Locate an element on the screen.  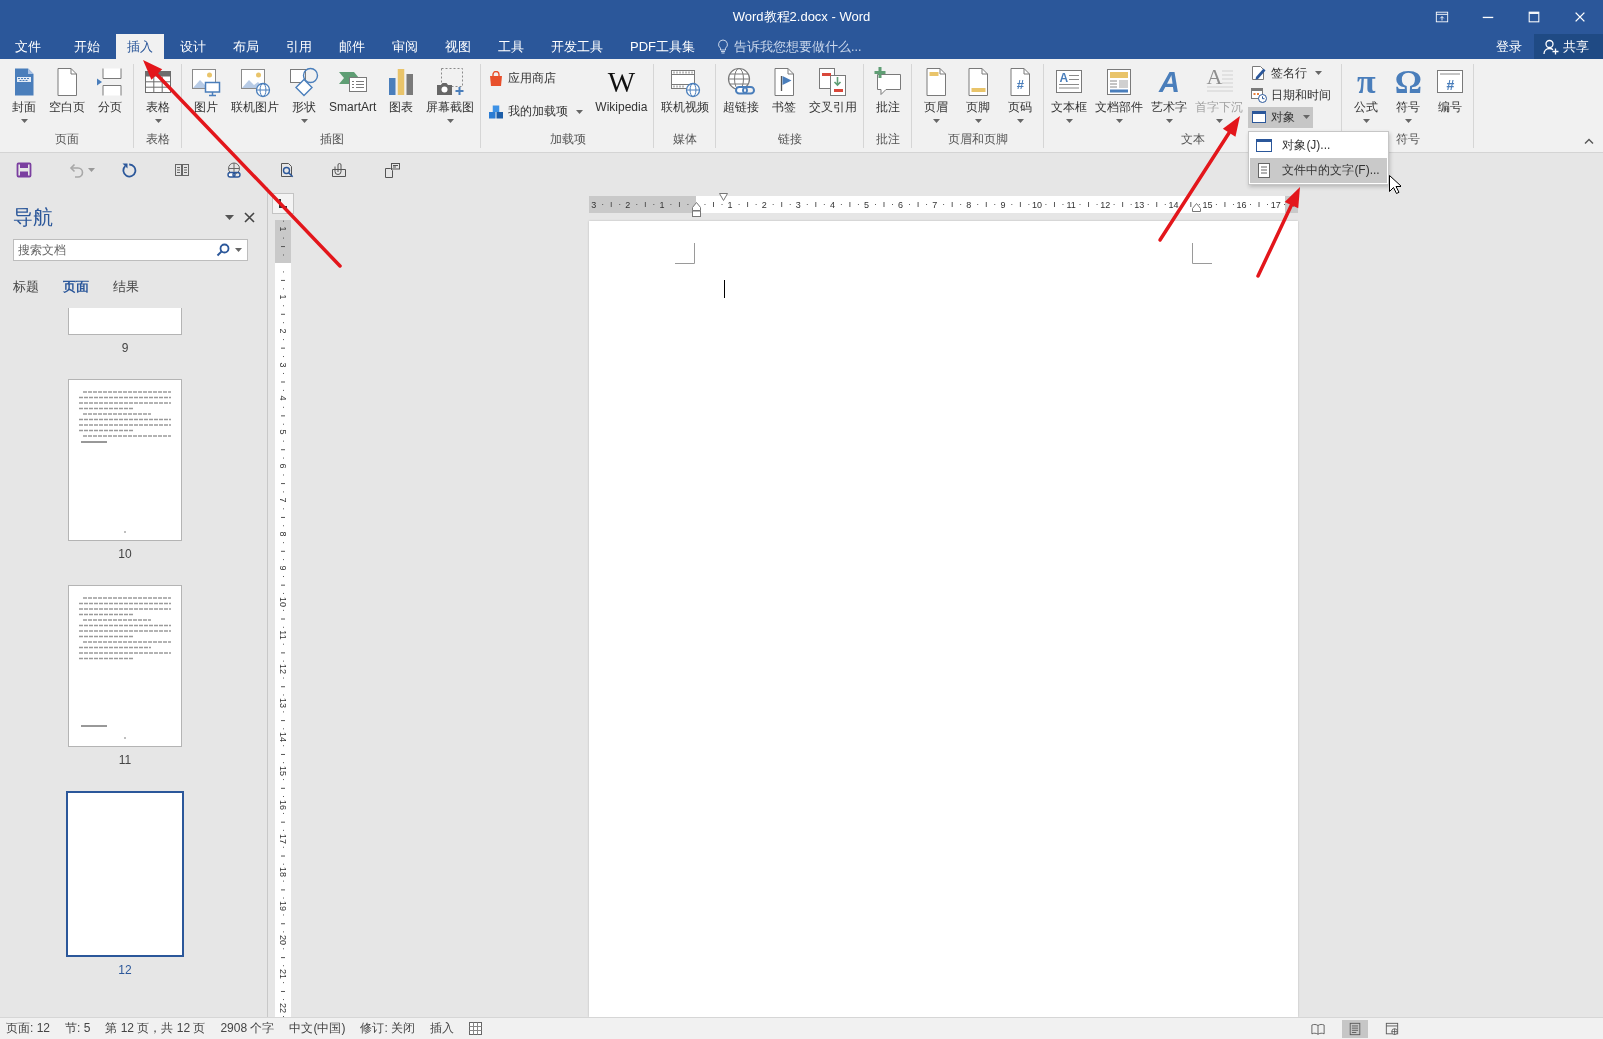
ruler-number: 21 is located at coordinates (283, 974).